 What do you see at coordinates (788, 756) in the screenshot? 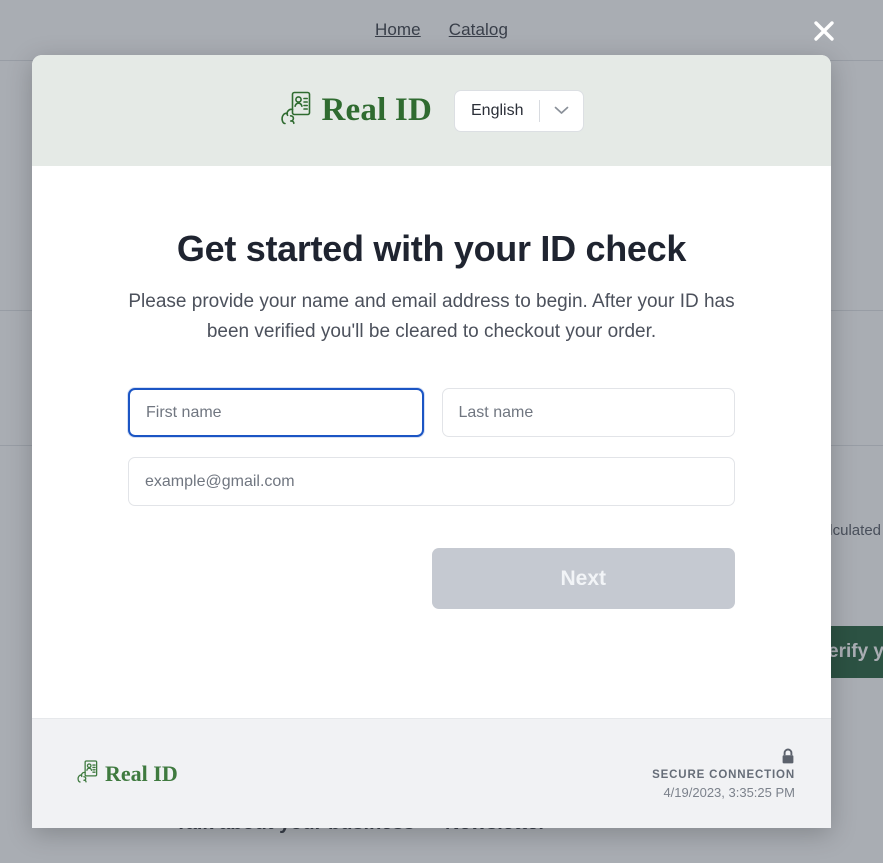
I see `lock-icon` at bounding box center [788, 756].